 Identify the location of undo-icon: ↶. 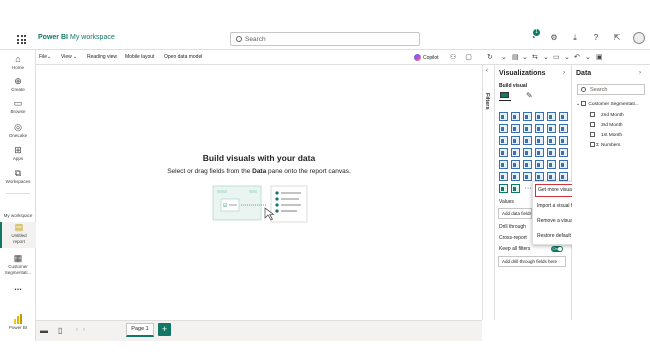
(577, 57).